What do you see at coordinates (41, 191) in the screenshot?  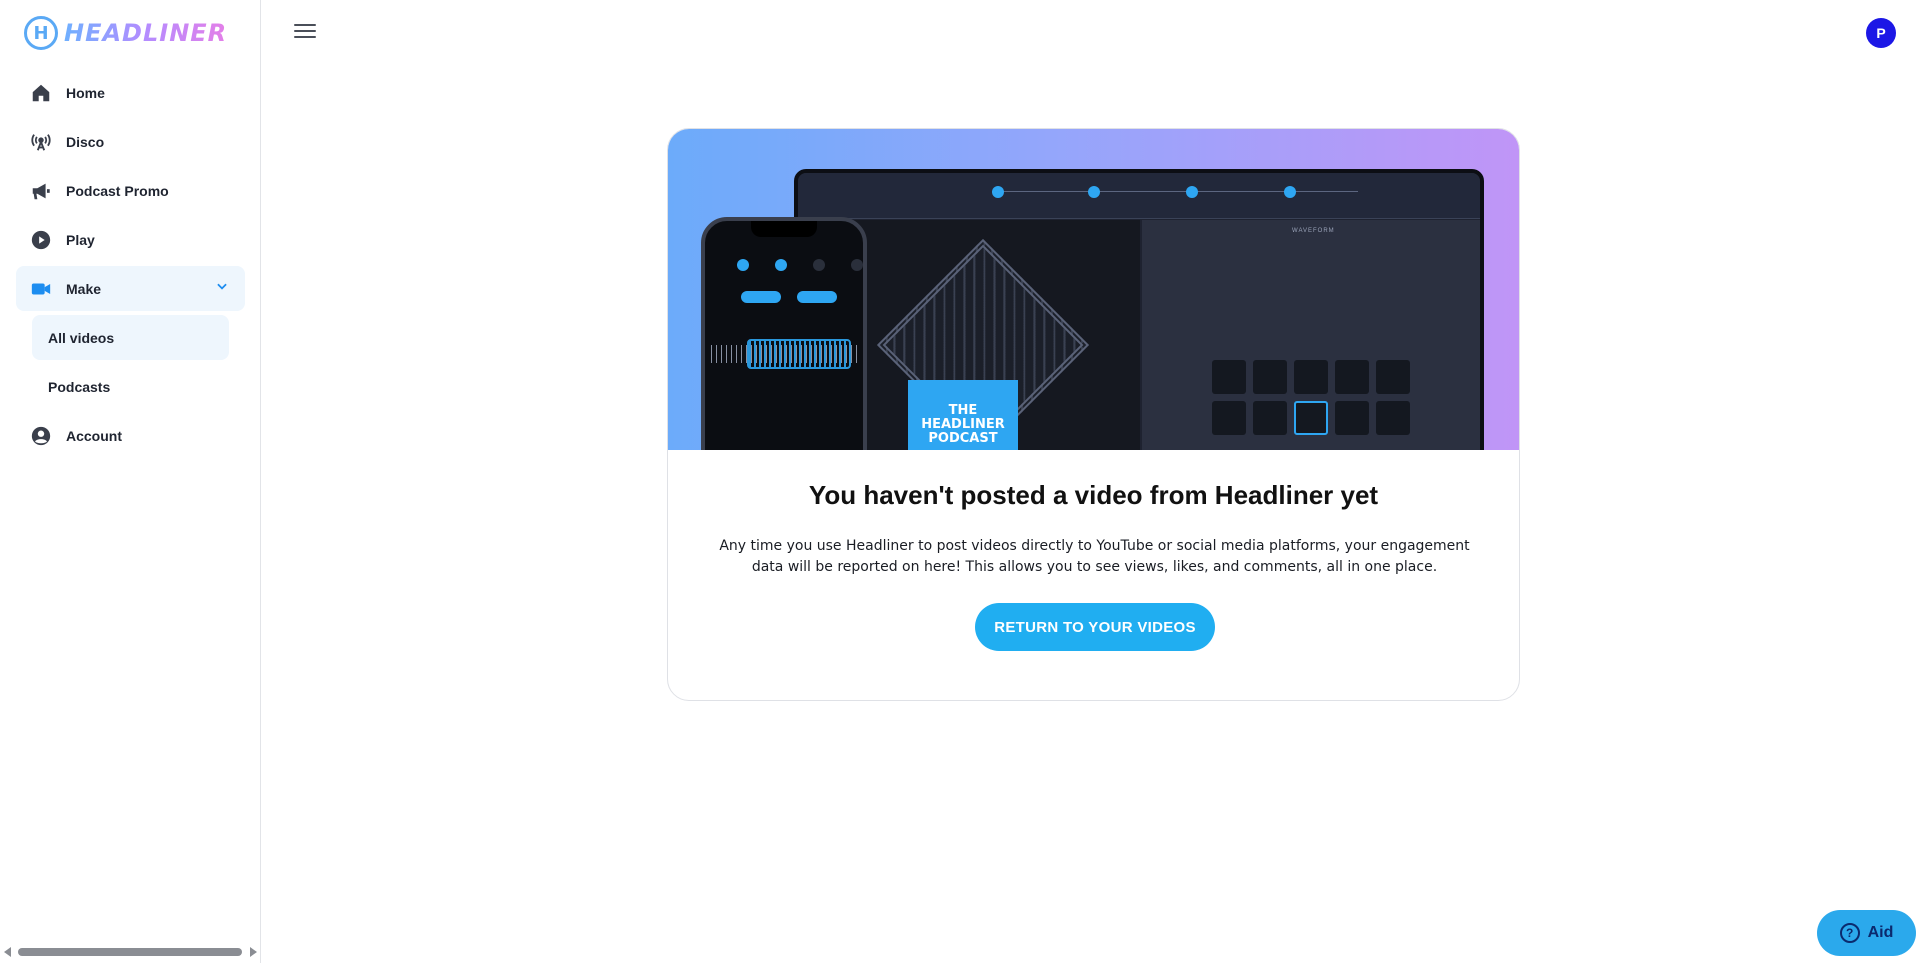 I see `megaphone-icon` at bounding box center [41, 191].